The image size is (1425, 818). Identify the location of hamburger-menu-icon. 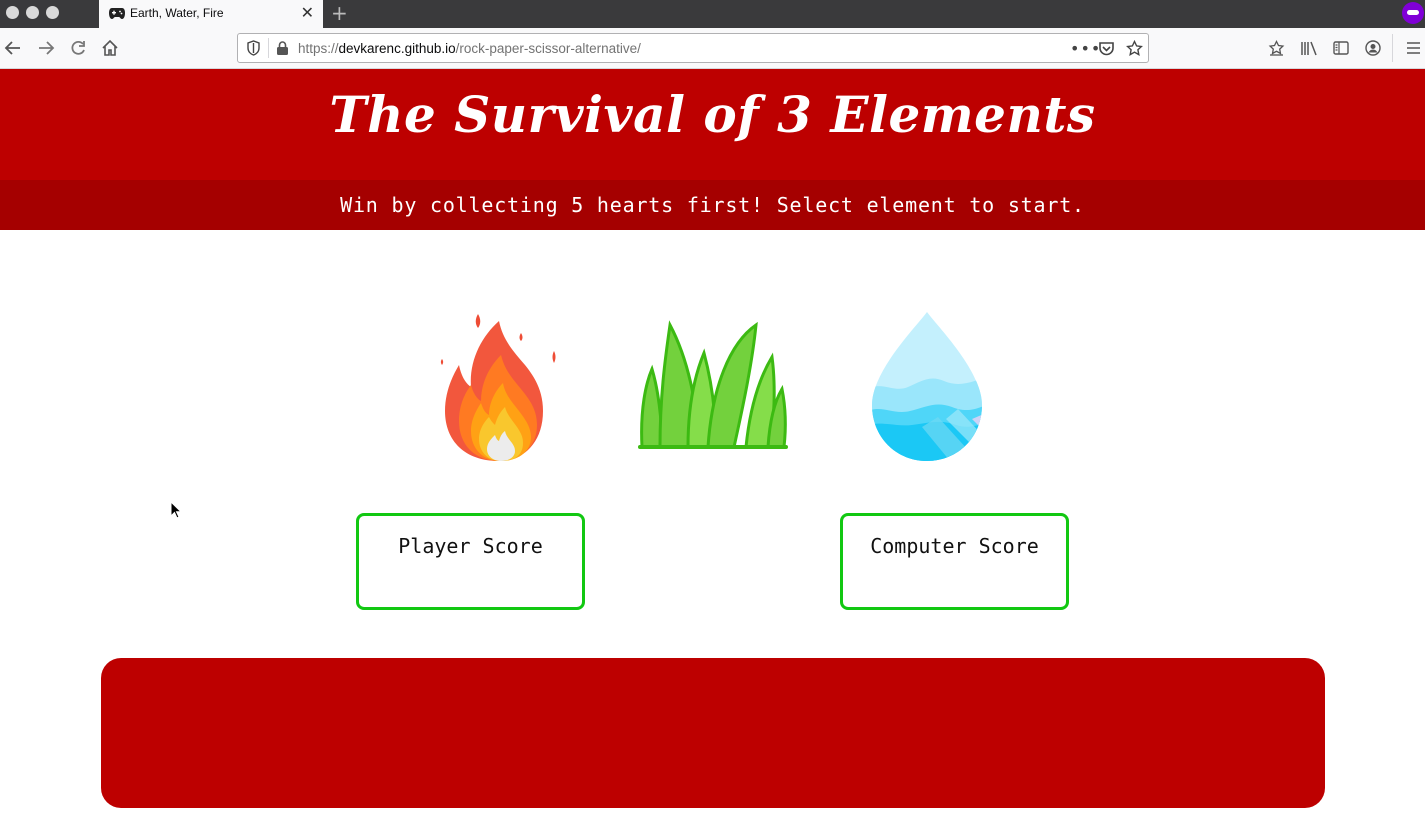
(1413, 48).